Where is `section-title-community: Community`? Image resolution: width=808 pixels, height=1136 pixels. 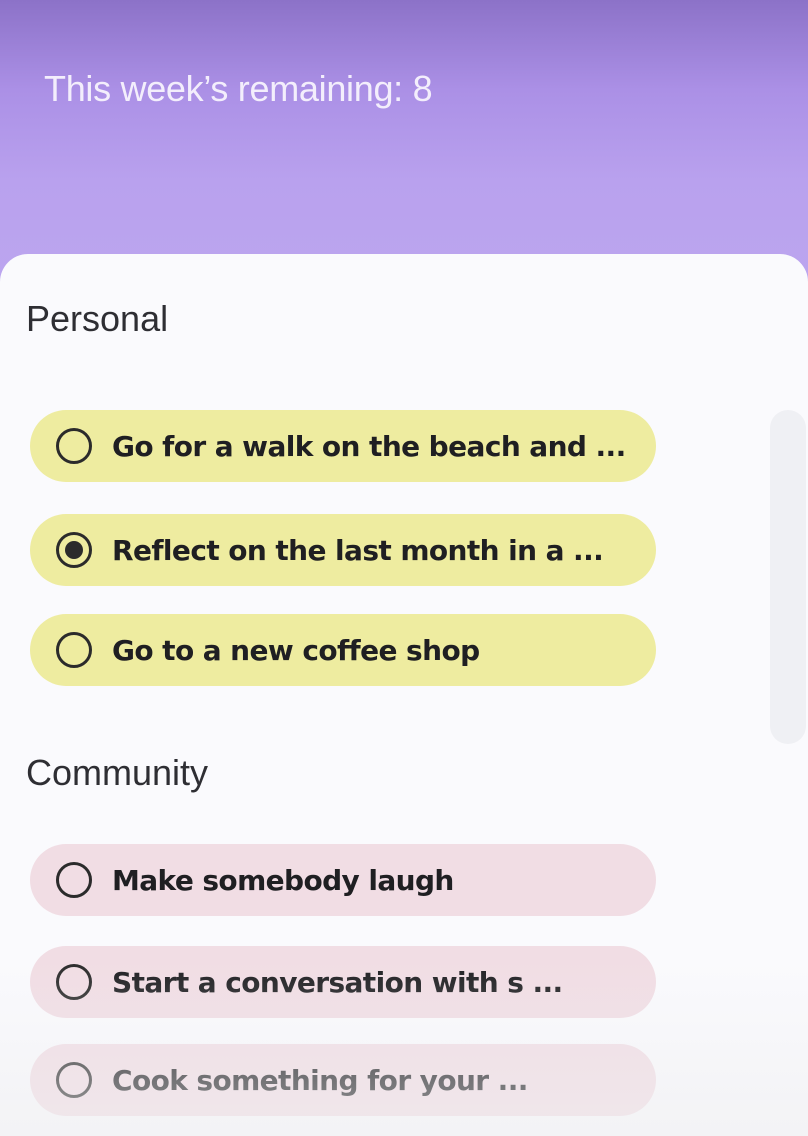 section-title-community: Community is located at coordinates (117, 772).